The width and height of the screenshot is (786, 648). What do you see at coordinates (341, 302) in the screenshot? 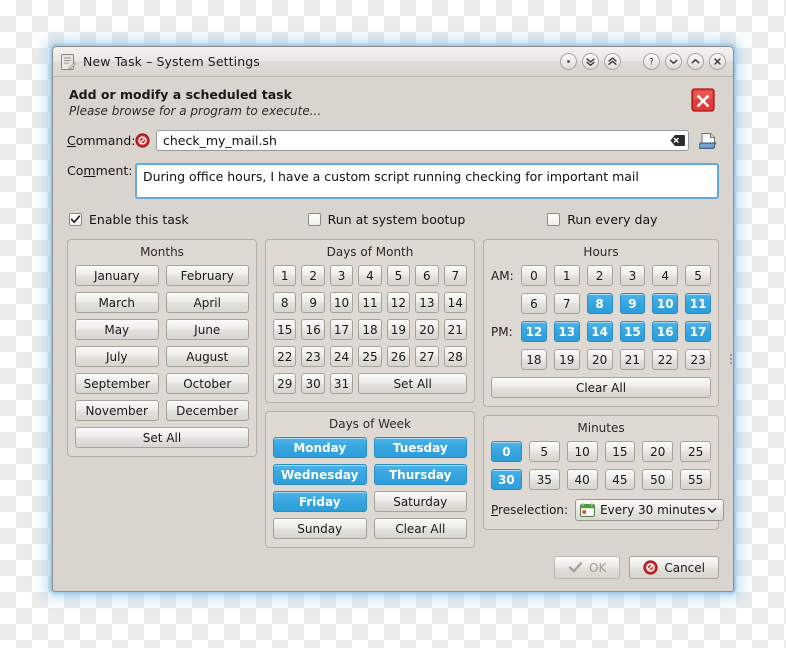
I see `day-of-month-button: 10` at bounding box center [341, 302].